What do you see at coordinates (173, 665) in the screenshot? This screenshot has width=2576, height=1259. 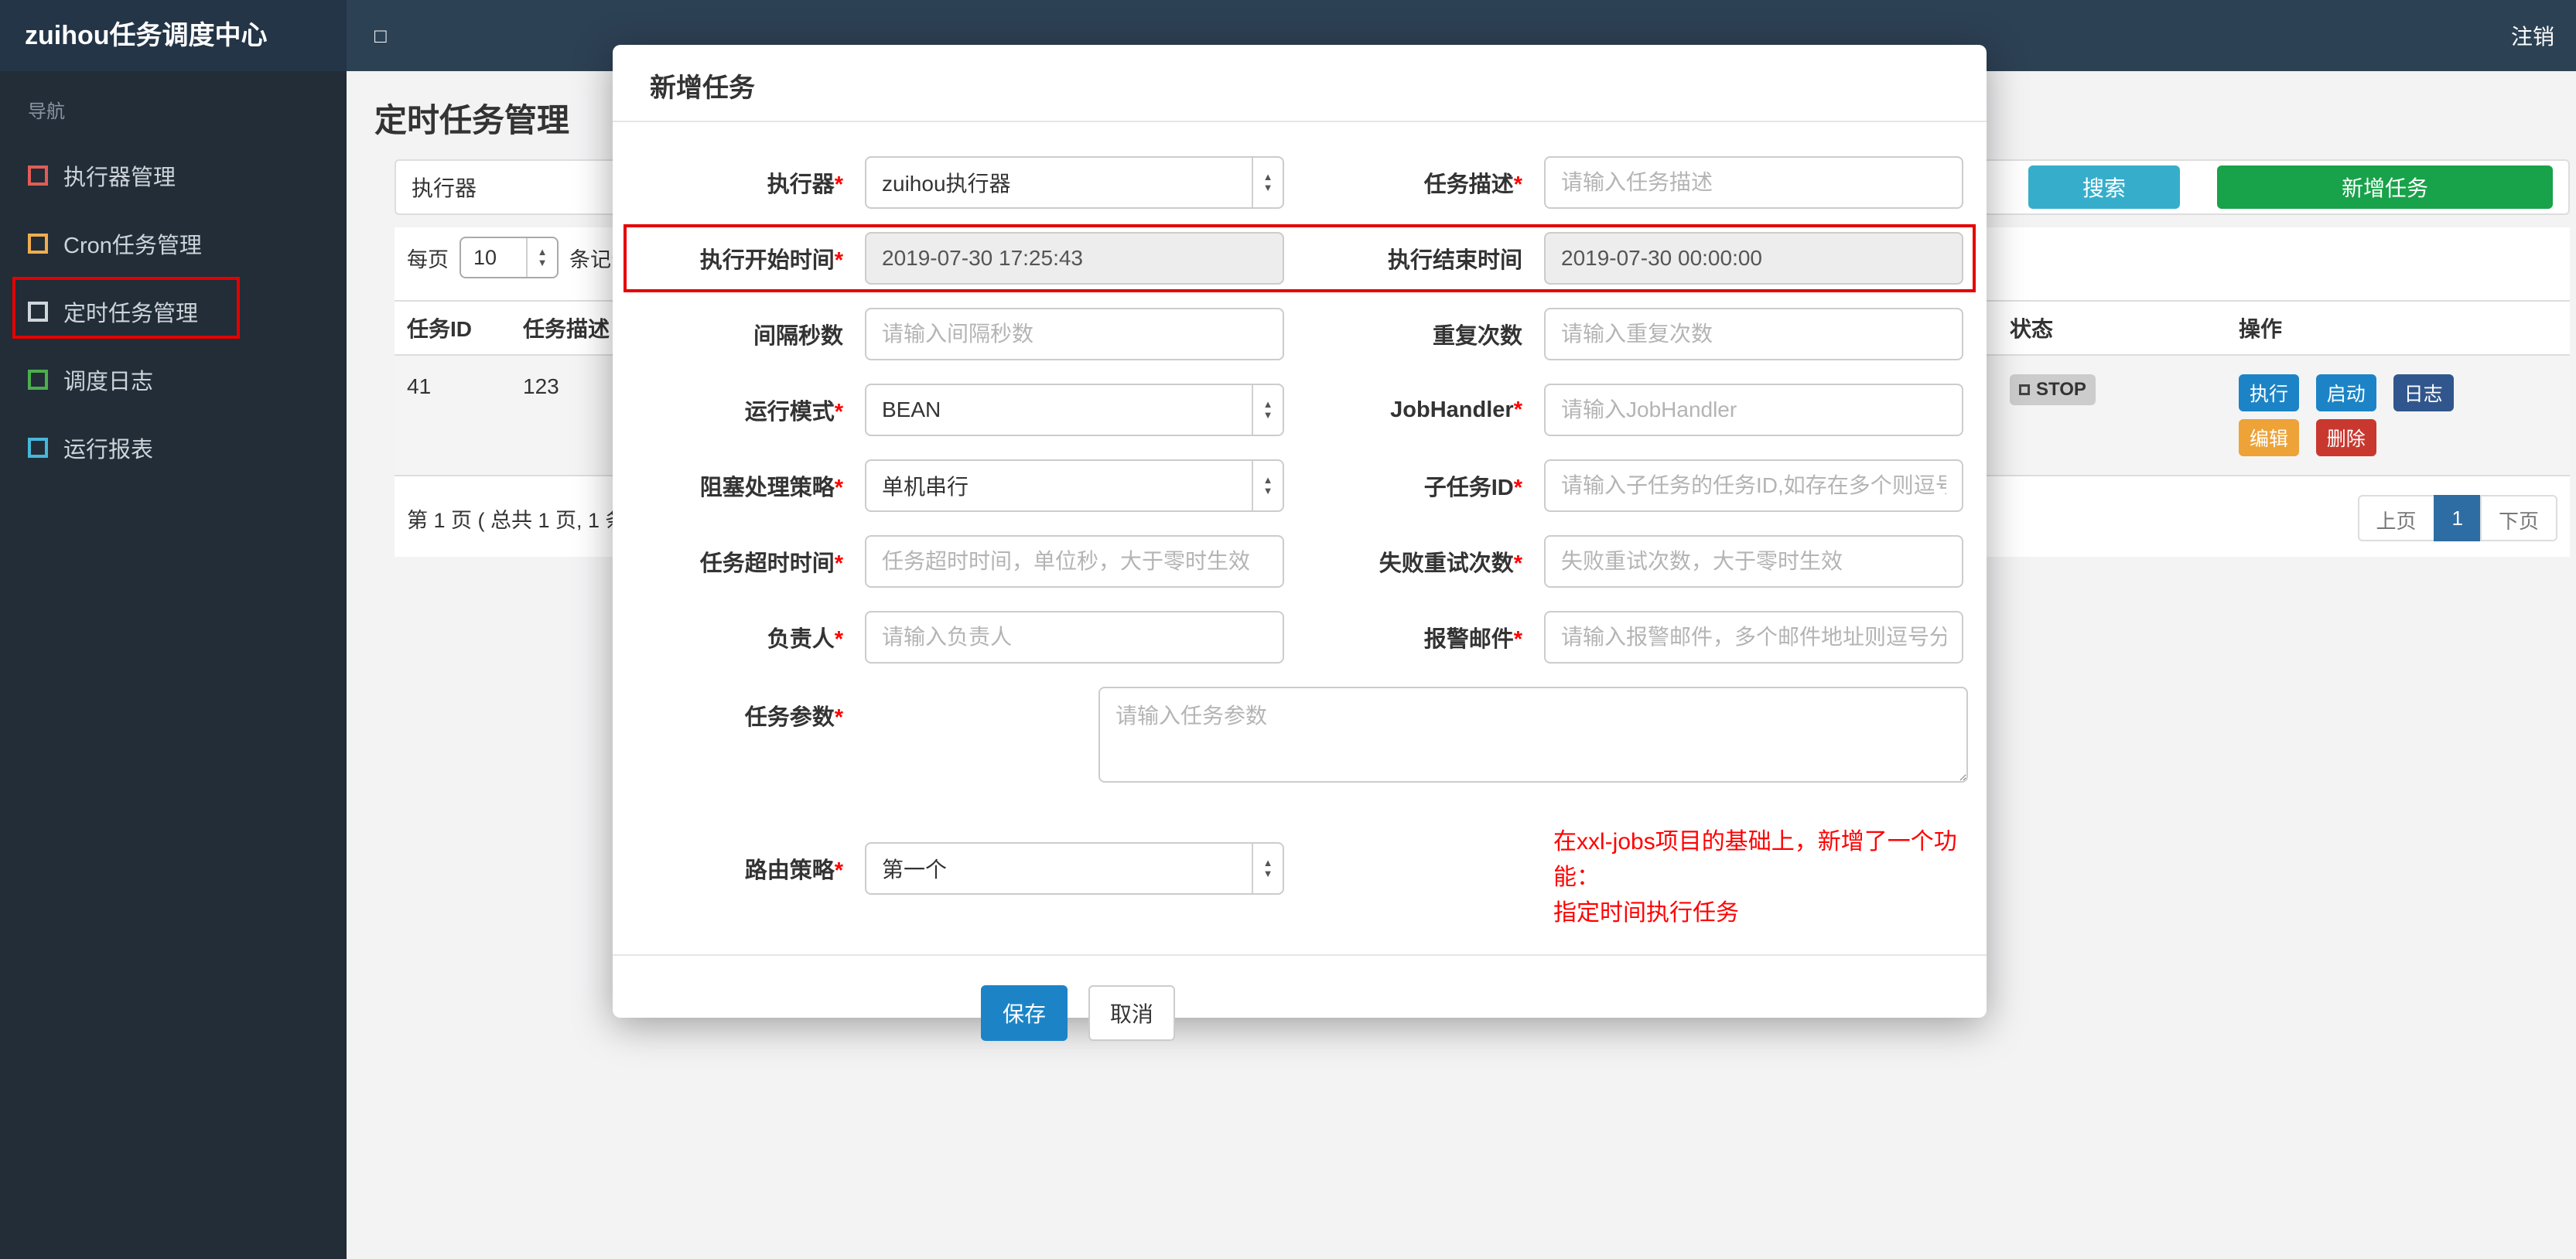 I see `sidebar: 导航 执行器管理 Cron任务管理 定时任务管理 调度日志 运行报表` at bounding box center [173, 665].